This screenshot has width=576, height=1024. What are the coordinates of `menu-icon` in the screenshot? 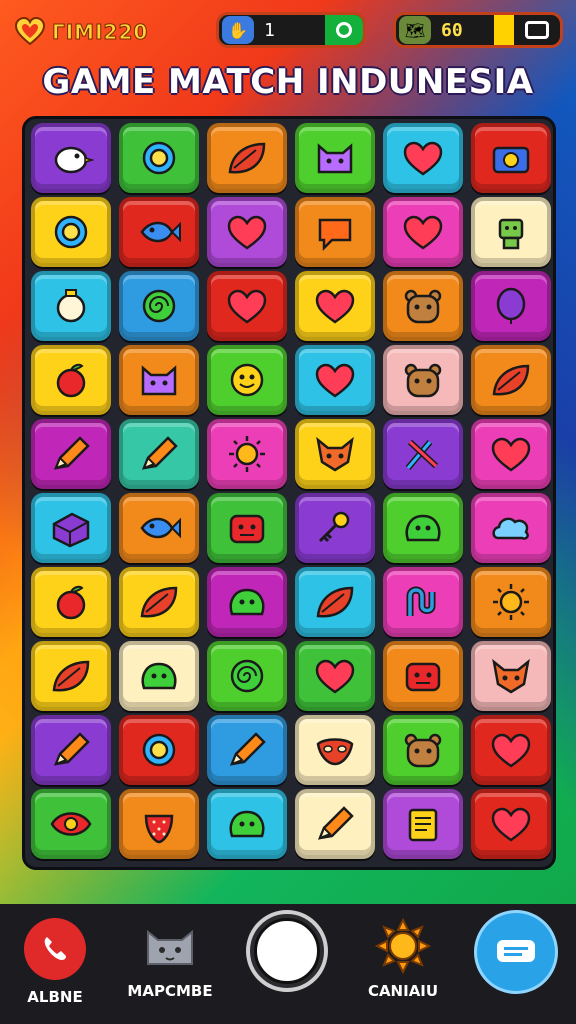 It's located at (537, 30).